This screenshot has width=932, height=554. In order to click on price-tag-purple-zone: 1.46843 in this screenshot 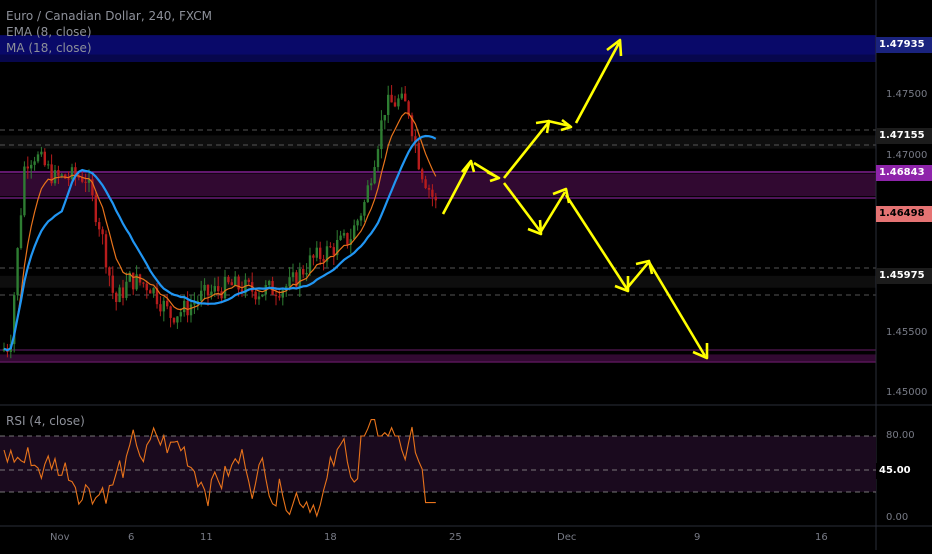, I will do `click(904, 173)`.